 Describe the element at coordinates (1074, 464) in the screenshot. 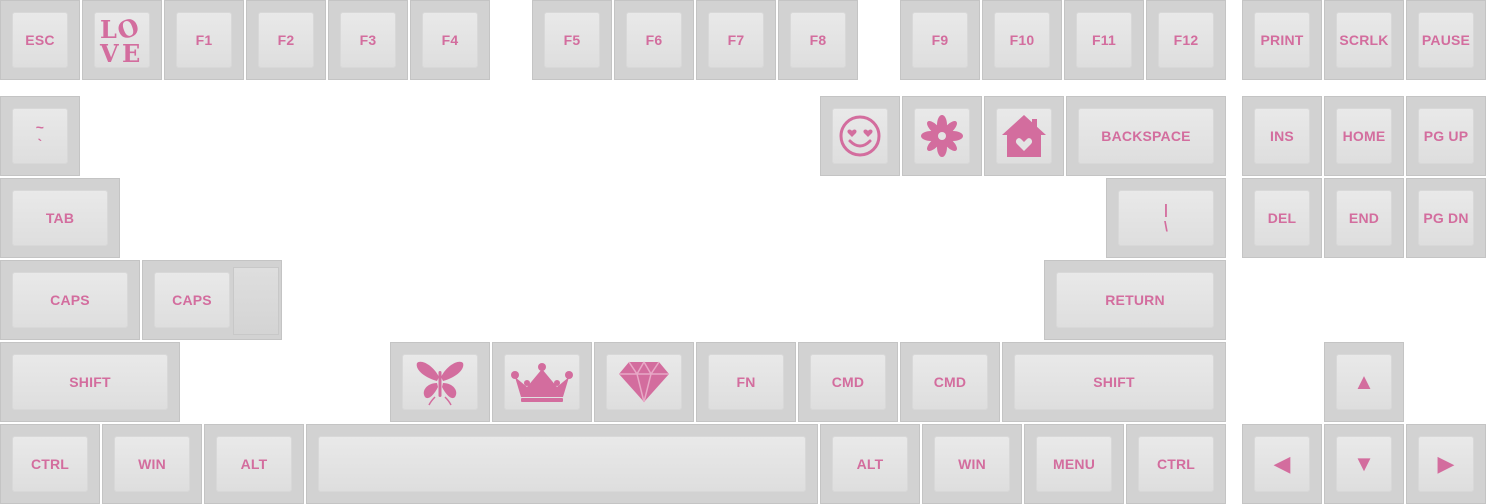

I see `menu-key: MENU` at that location.